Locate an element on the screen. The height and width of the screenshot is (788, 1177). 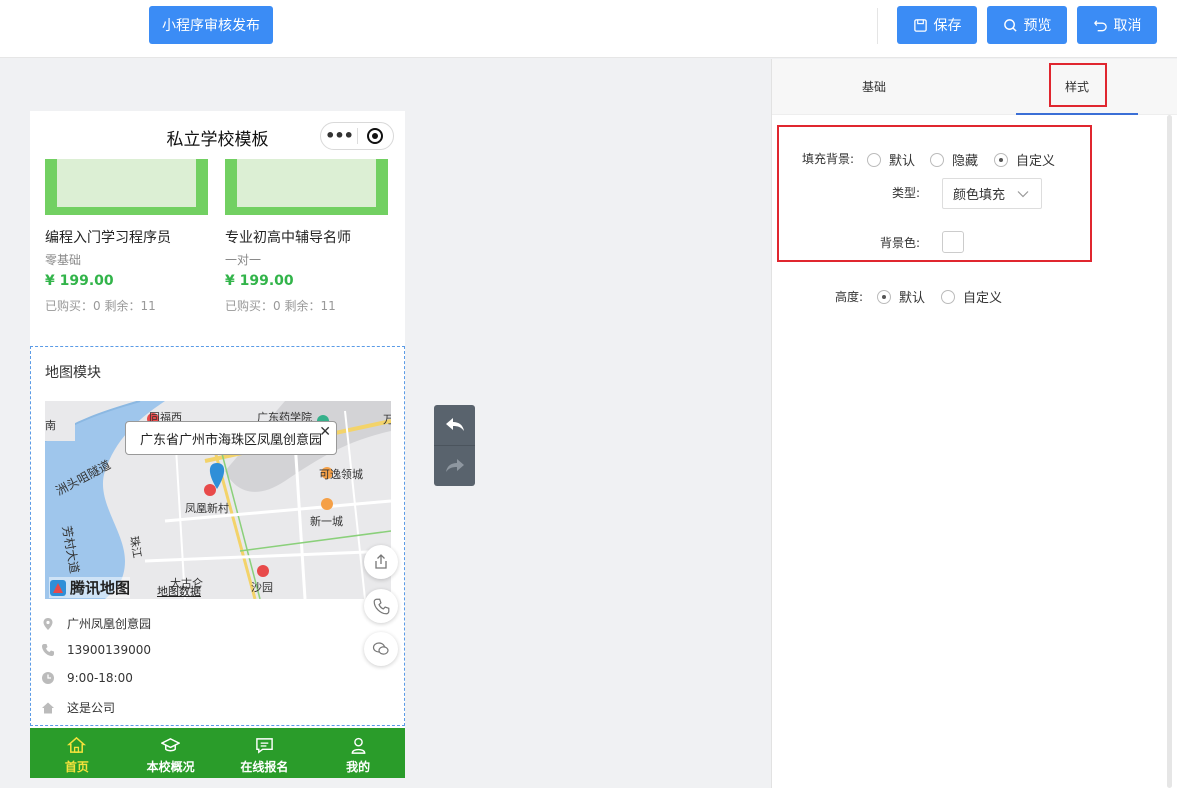
preview-button: 预览 is located at coordinates (1027, 25).